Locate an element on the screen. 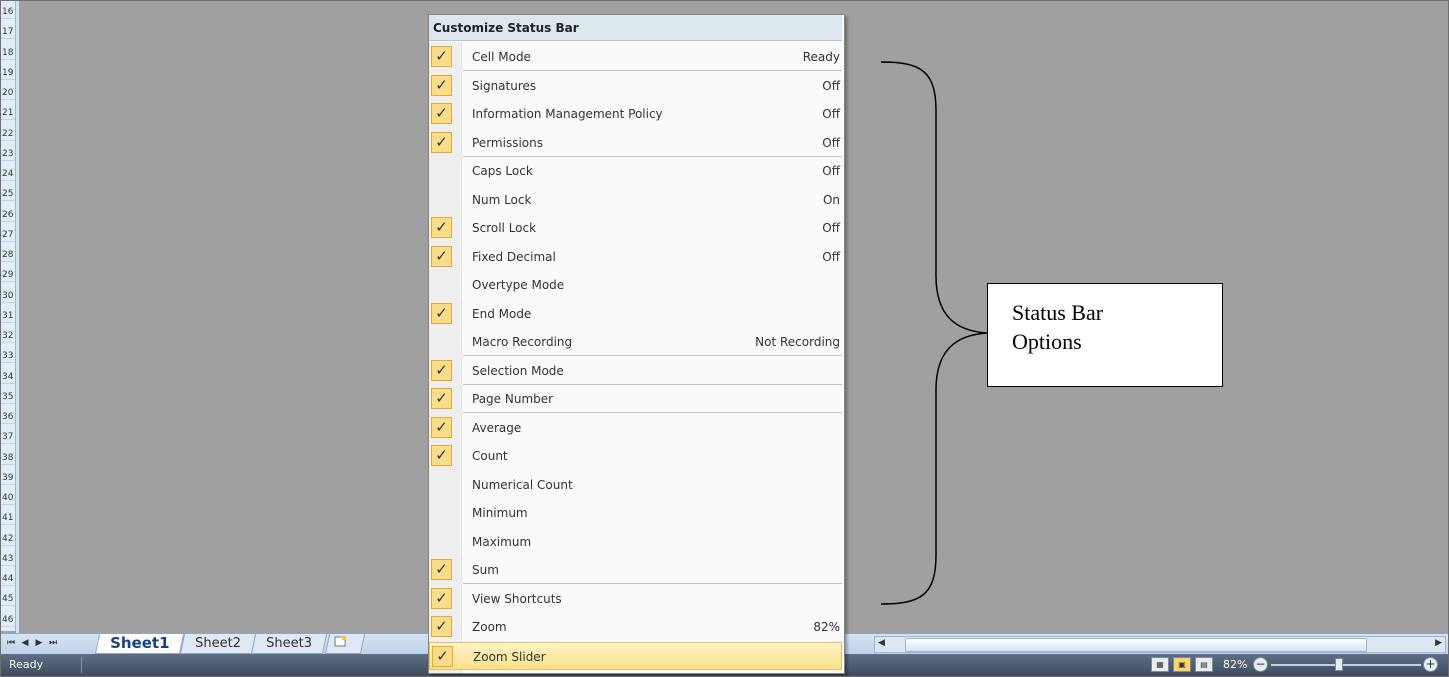 The height and width of the screenshot is (677, 1449). row-header: 32 is located at coordinates (8, 336).